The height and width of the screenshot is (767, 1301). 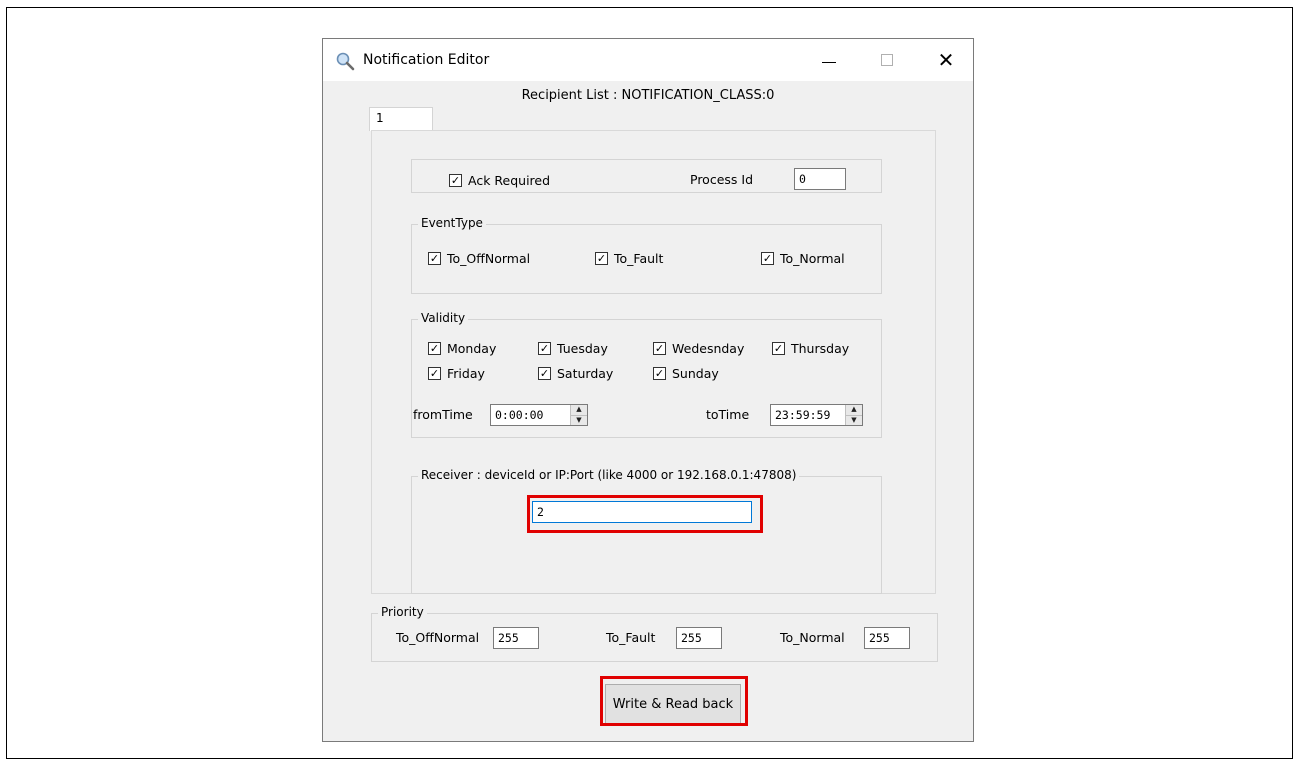 What do you see at coordinates (516, 638) in the screenshot?
I see `priority-to-offnormal-input: 255` at bounding box center [516, 638].